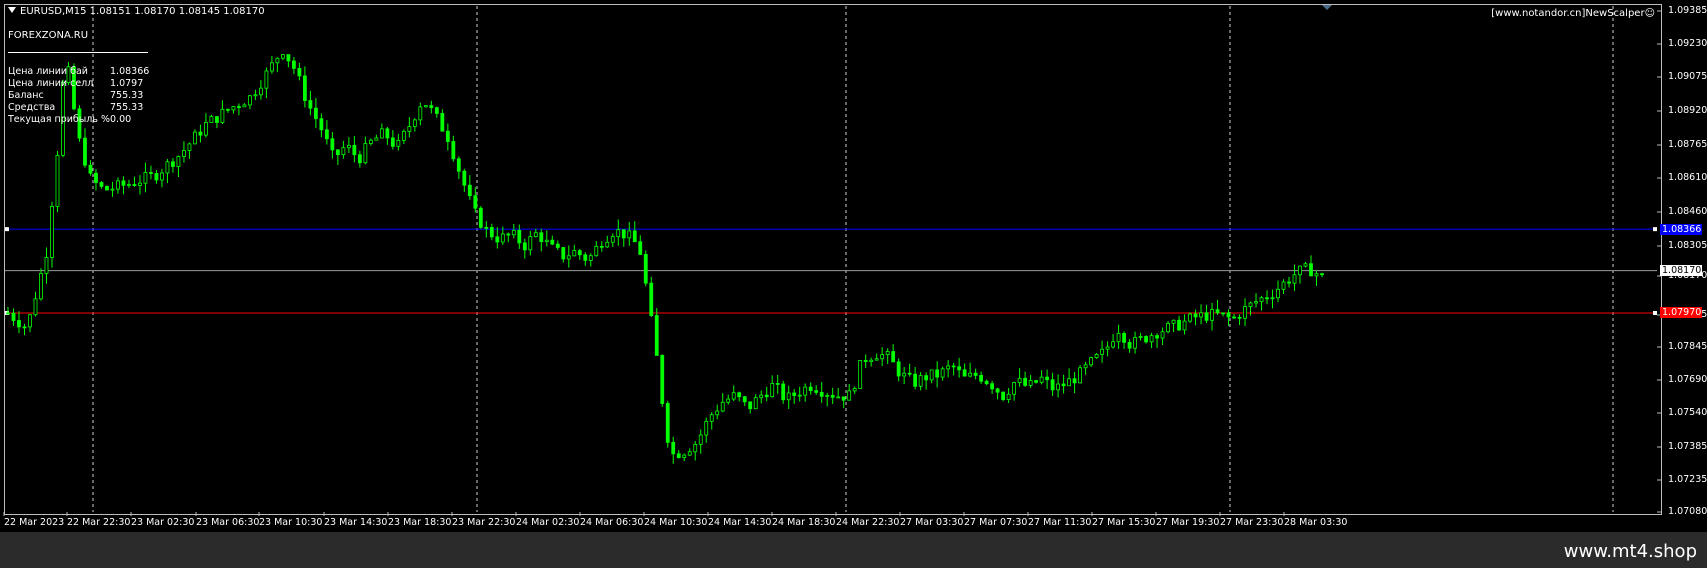  What do you see at coordinates (1630, 551) in the screenshot?
I see `footer-watermark: www.mt4.shop` at bounding box center [1630, 551].